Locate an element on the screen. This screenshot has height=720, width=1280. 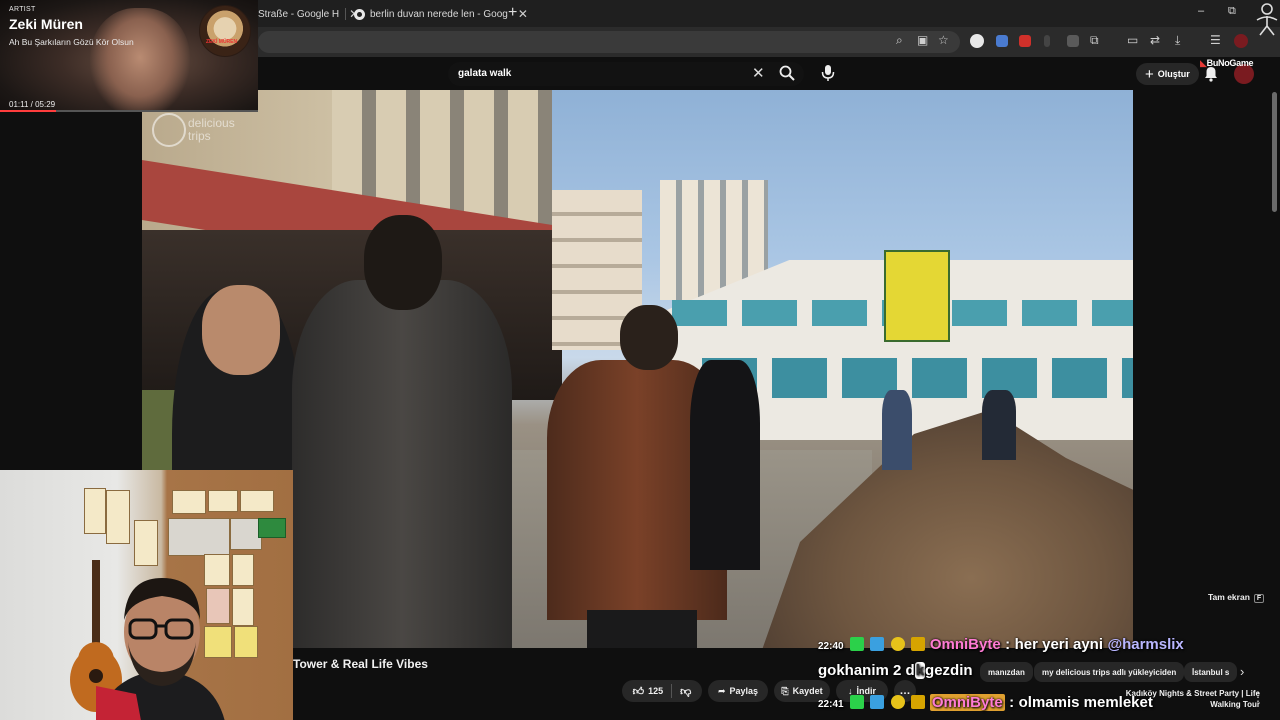
chat-text-obscured: k is located at coordinates (920, 670).